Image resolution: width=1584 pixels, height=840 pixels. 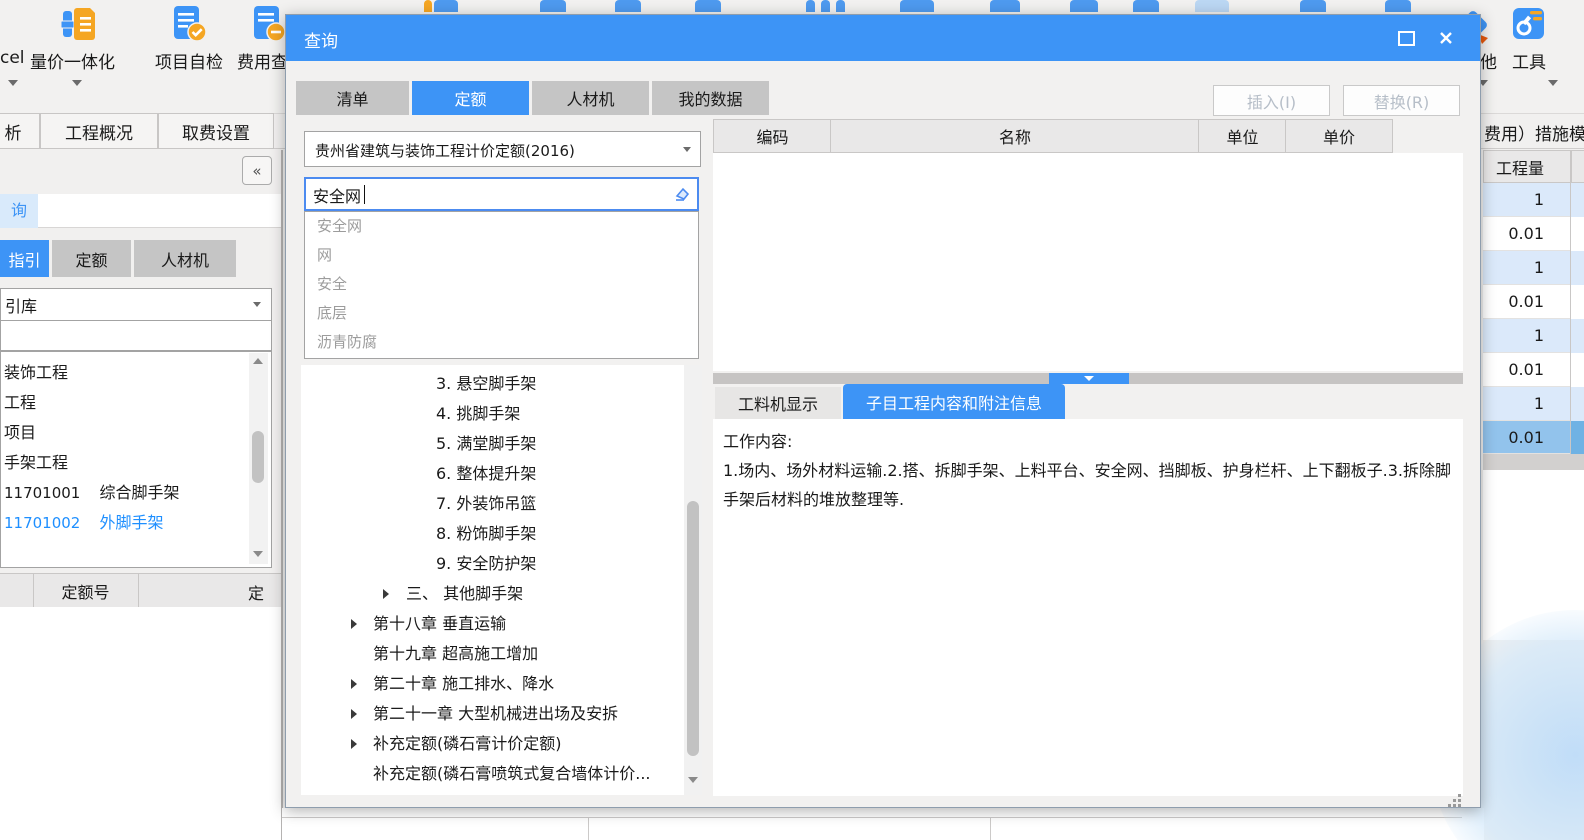 What do you see at coordinates (1088, 262) in the screenshot?
I see `results-table-body` at bounding box center [1088, 262].